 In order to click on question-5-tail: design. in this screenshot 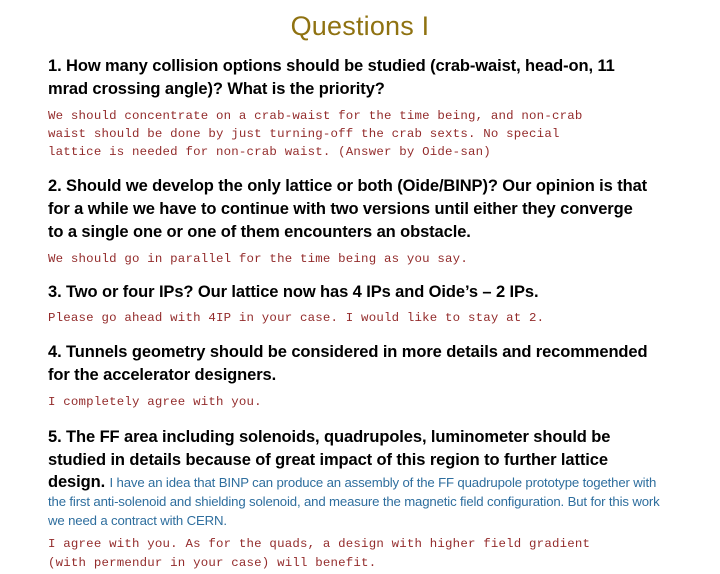, I will do `click(77, 481)`.